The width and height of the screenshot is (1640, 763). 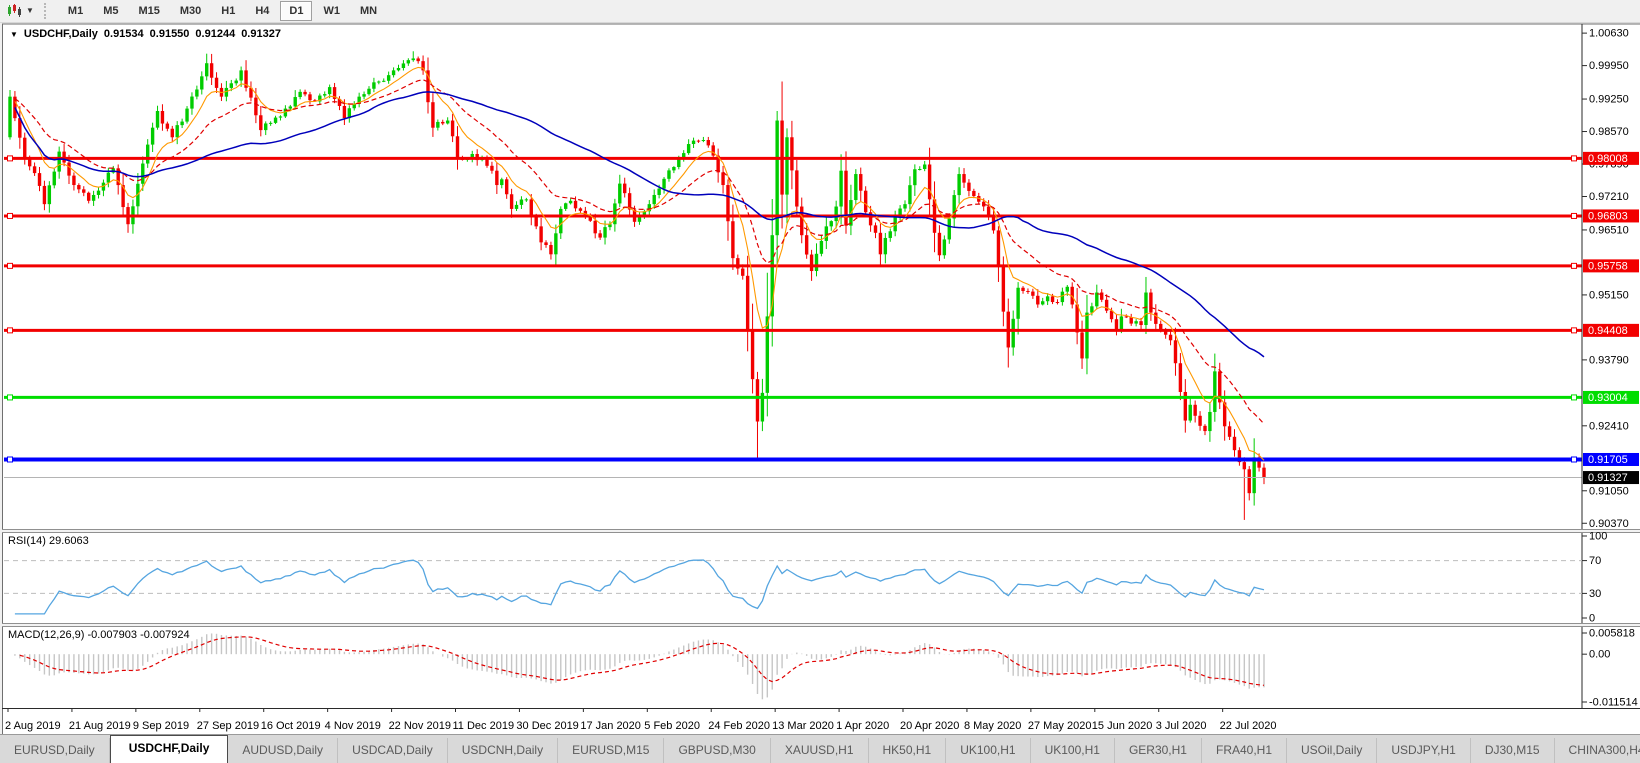 I want to click on date-axis-label: 5 Feb 2020, so click(x=672, y=726).